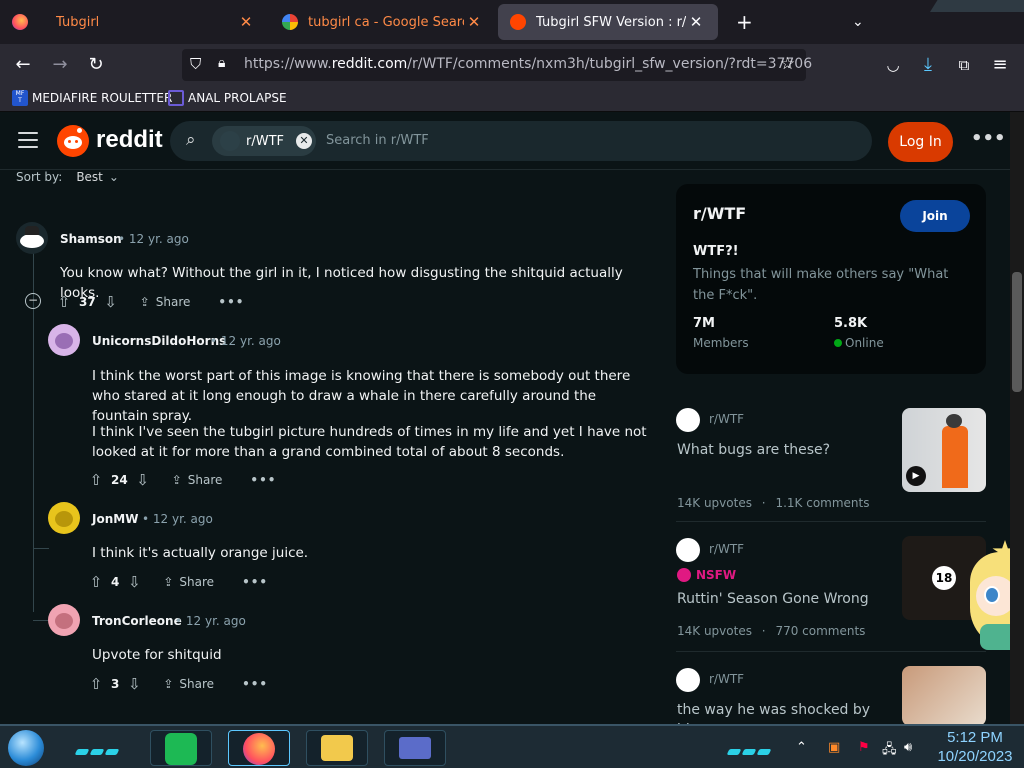  I want to click on nsfw-label: NSFW, so click(716, 575).